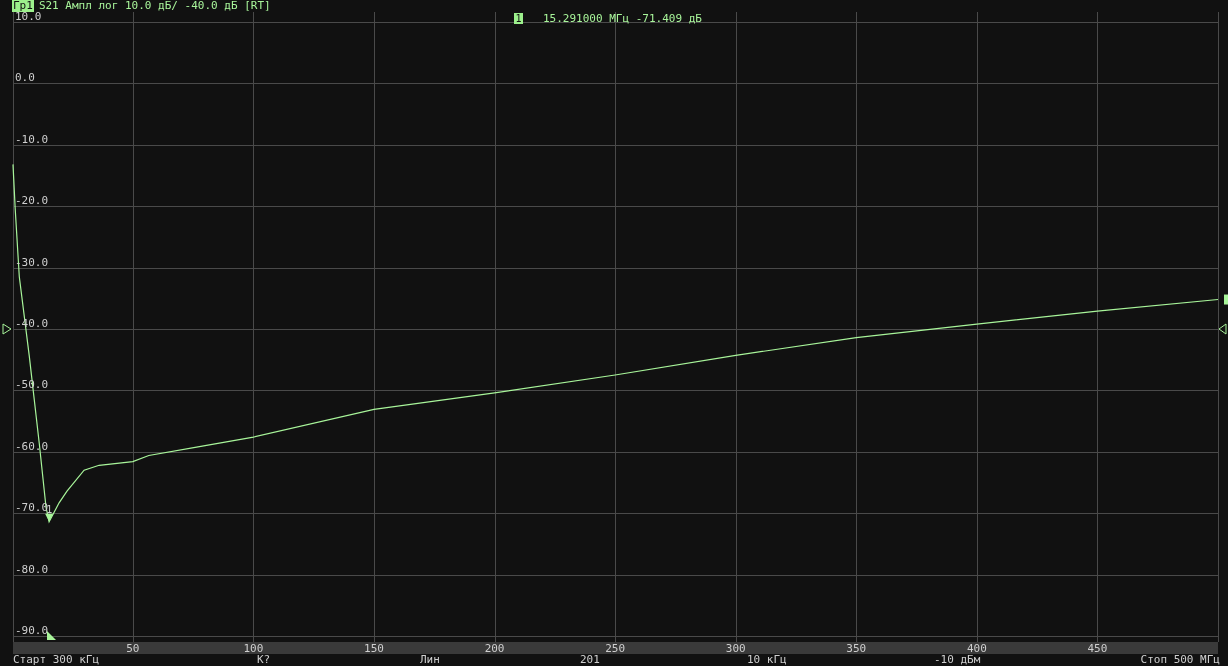  What do you see at coordinates (374, 648) in the screenshot?
I see `x-axis-label: 150` at bounding box center [374, 648].